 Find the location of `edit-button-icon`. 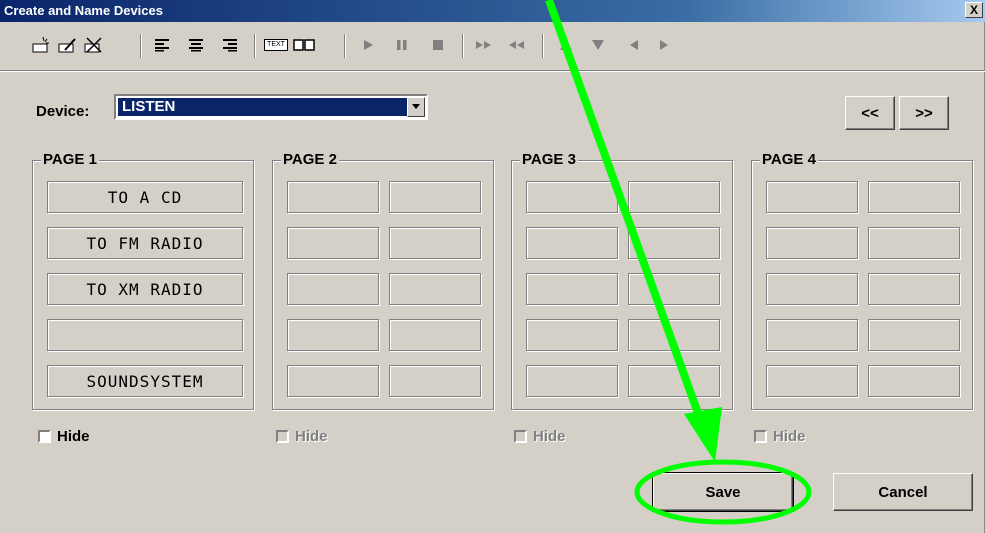

edit-button-icon is located at coordinates (68, 45).